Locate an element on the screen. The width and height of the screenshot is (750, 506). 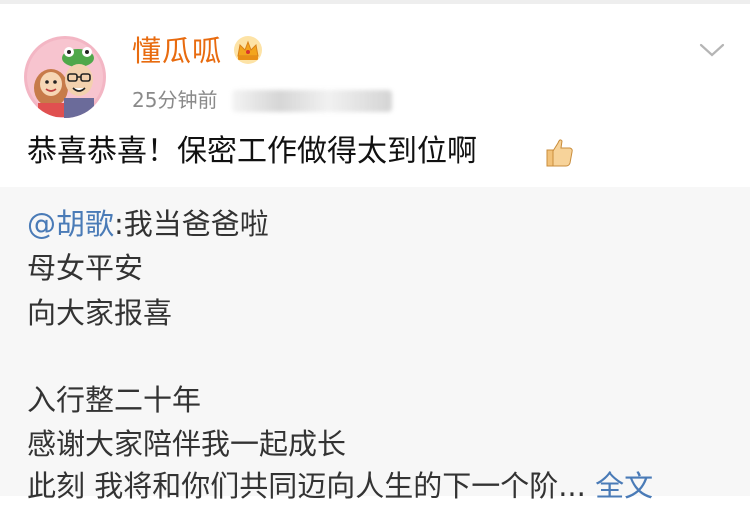
avatar is located at coordinates (65, 77).